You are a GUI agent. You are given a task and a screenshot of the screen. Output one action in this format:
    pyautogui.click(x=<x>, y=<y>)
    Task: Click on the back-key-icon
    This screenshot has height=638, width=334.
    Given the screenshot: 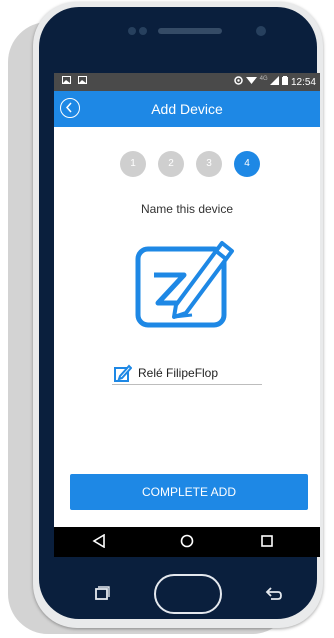 What is the action you would take?
    pyautogui.click(x=274, y=594)
    